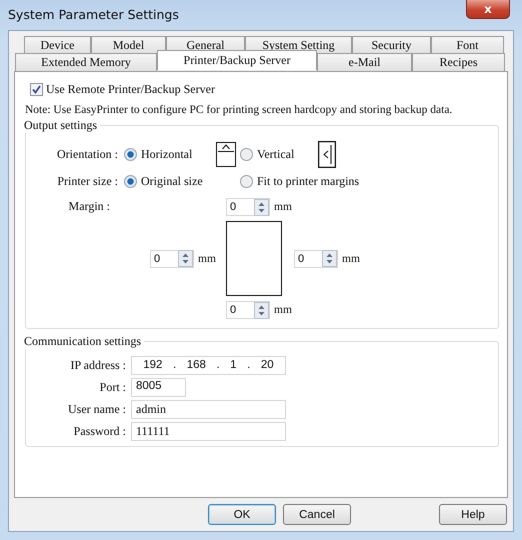 The height and width of the screenshot is (540, 522). Describe the element at coordinates (86, 62) in the screenshot. I see `tab: Extended Memory` at that location.